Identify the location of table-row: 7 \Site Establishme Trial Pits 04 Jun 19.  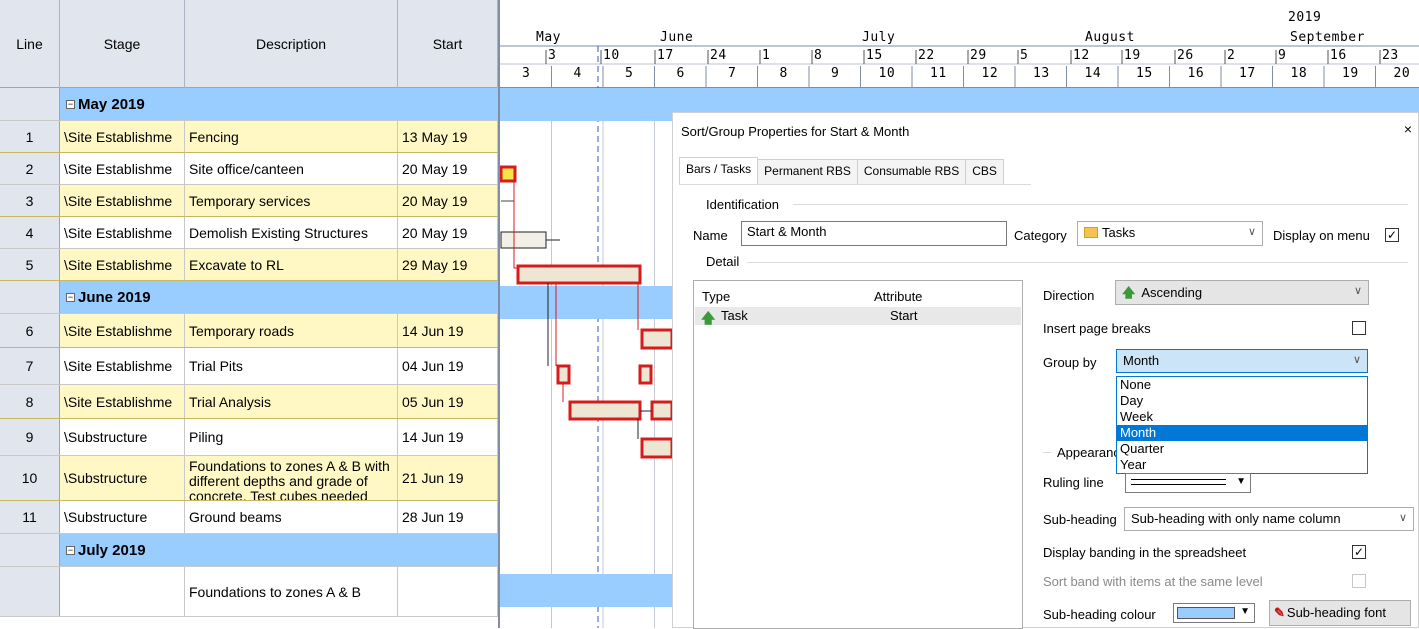
(249, 366).